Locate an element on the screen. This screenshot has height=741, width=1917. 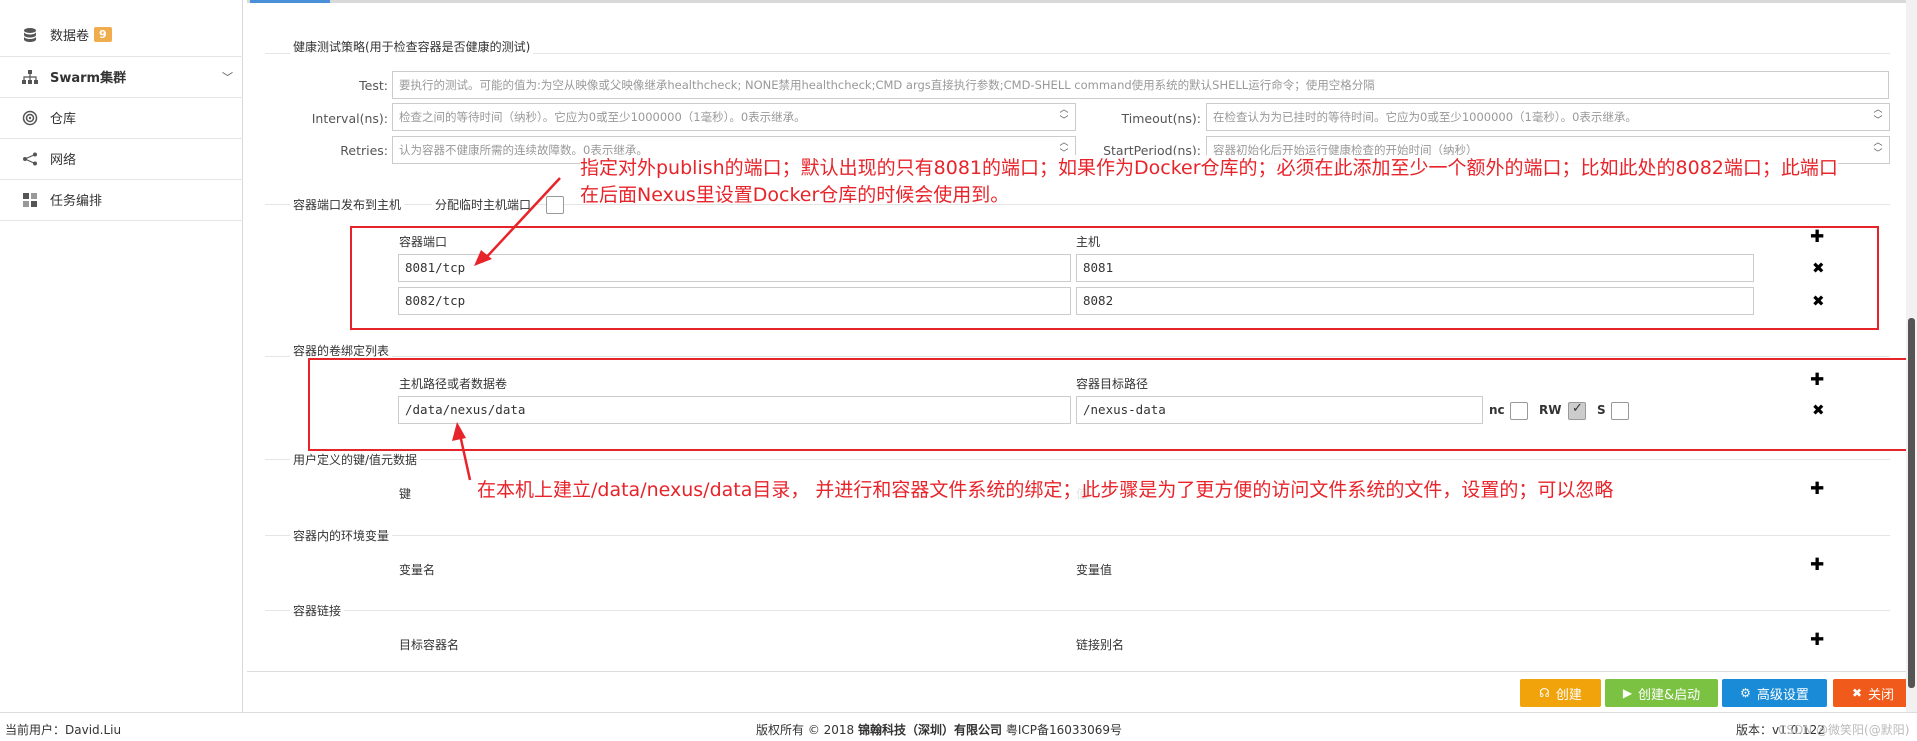
annotation-ports-line2: 在后面Nexus里设置Docker仓库的时候会使用到。 is located at coordinates (795, 195).